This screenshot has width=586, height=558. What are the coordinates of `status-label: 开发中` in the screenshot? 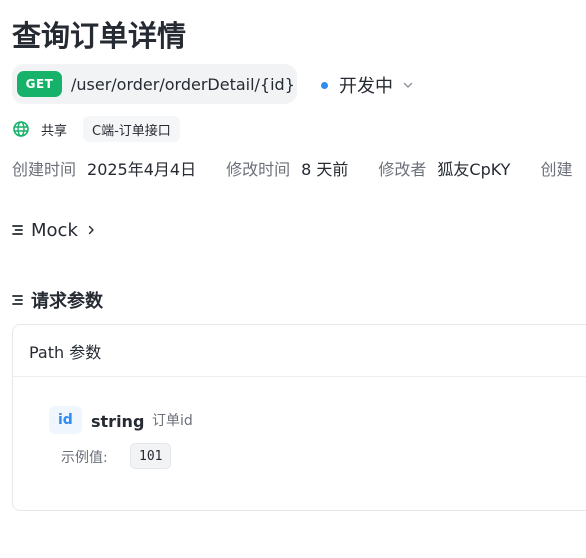 It's located at (366, 86).